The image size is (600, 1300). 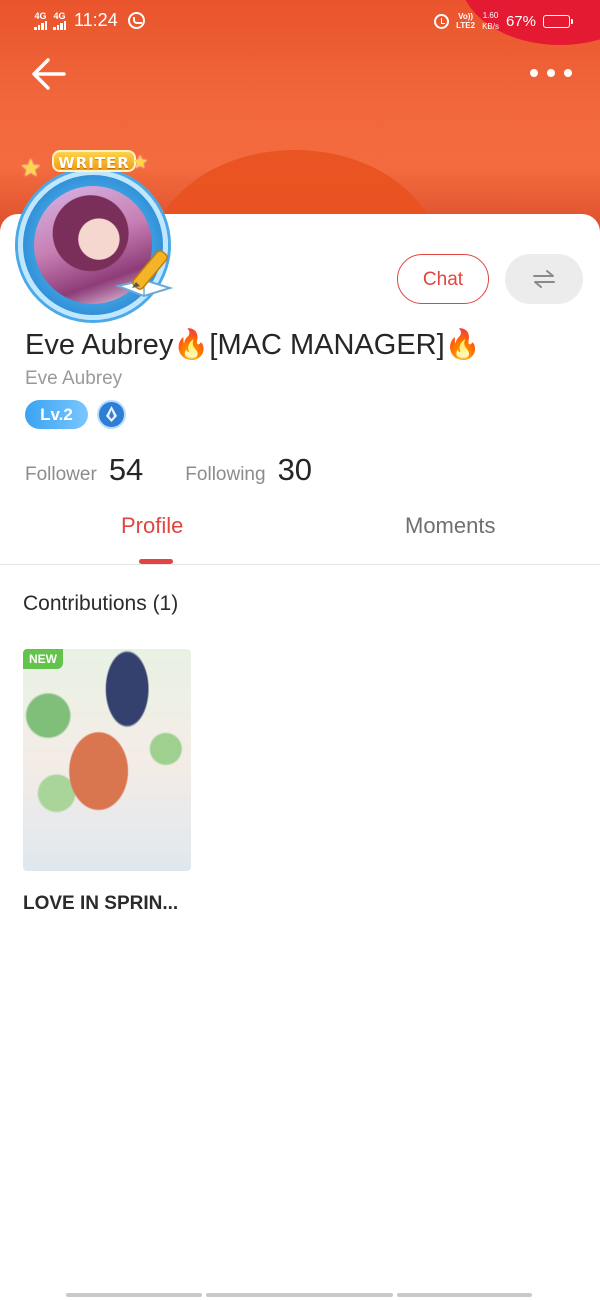 What do you see at coordinates (136, 20) in the screenshot?
I see `whatsapp-icon` at bounding box center [136, 20].